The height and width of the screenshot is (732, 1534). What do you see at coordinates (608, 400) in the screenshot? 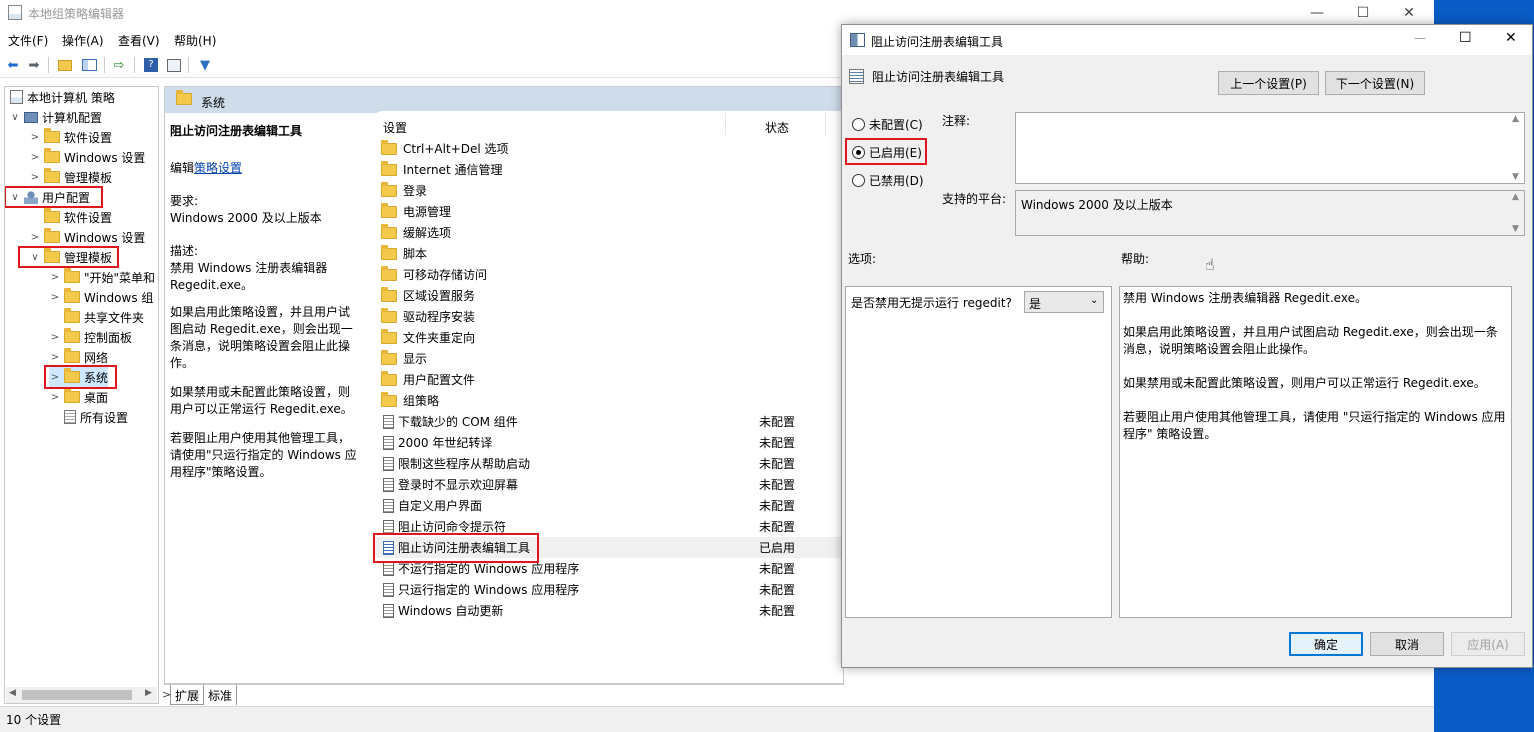
I see `list-item-folder: 组策略` at bounding box center [608, 400].